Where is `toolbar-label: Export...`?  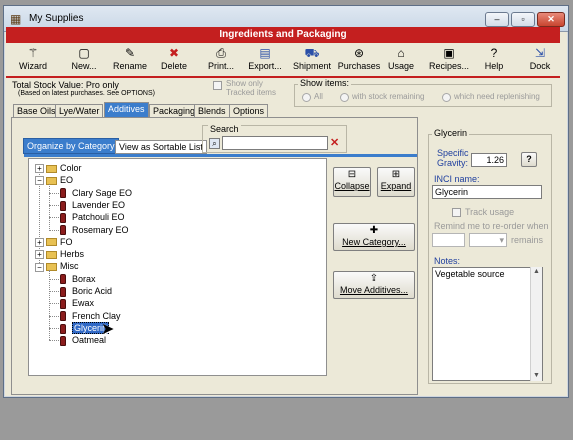
toolbar-label: Export... is located at coordinates (265, 66).